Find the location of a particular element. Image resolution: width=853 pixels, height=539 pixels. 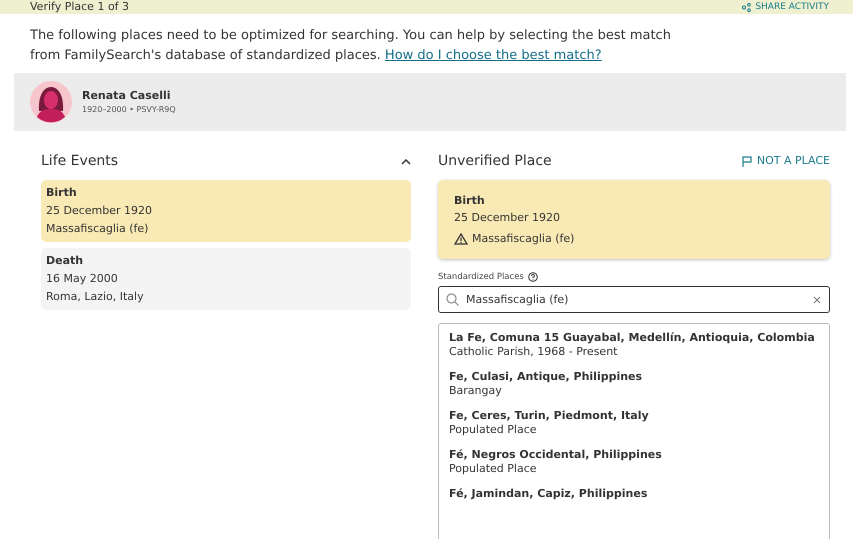

avatar-silhouette-icon is located at coordinates (51, 102).